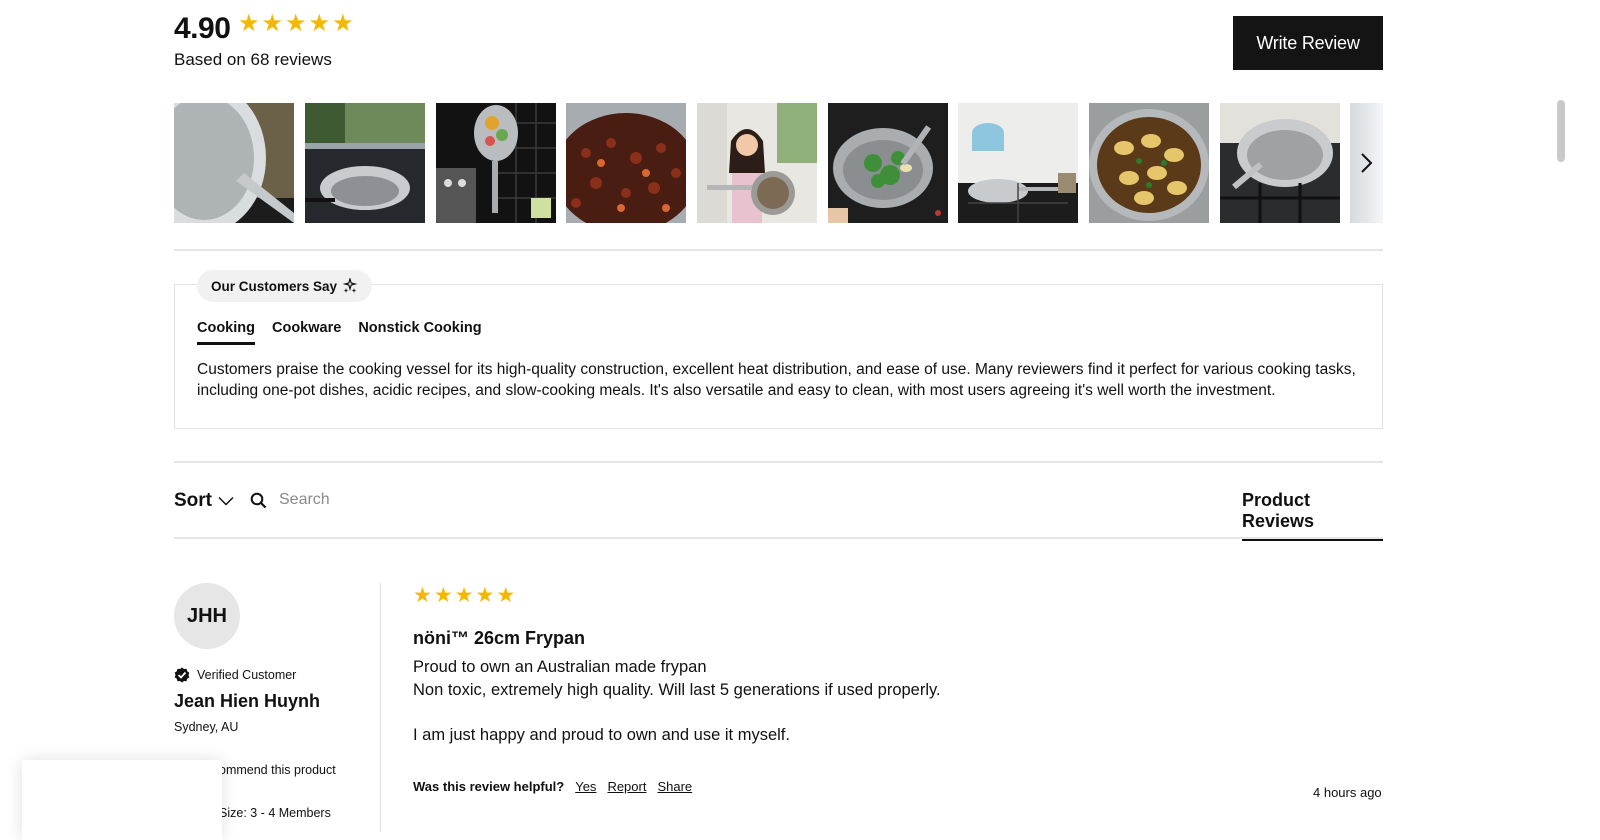 This screenshot has width=1600, height=840. What do you see at coordinates (1018, 163) in the screenshot?
I see `pan-in-kitchen-photo` at bounding box center [1018, 163].